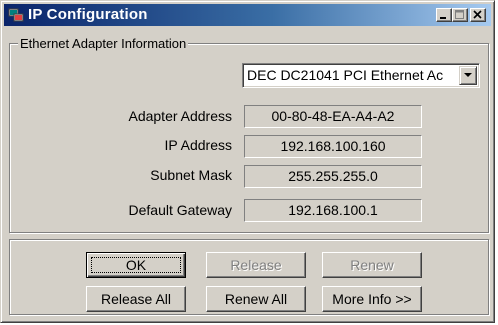  What do you see at coordinates (180, 210) in the screenshot?
I see `default-gateway-label: Default Gateway` at bounding box center [180, 210].